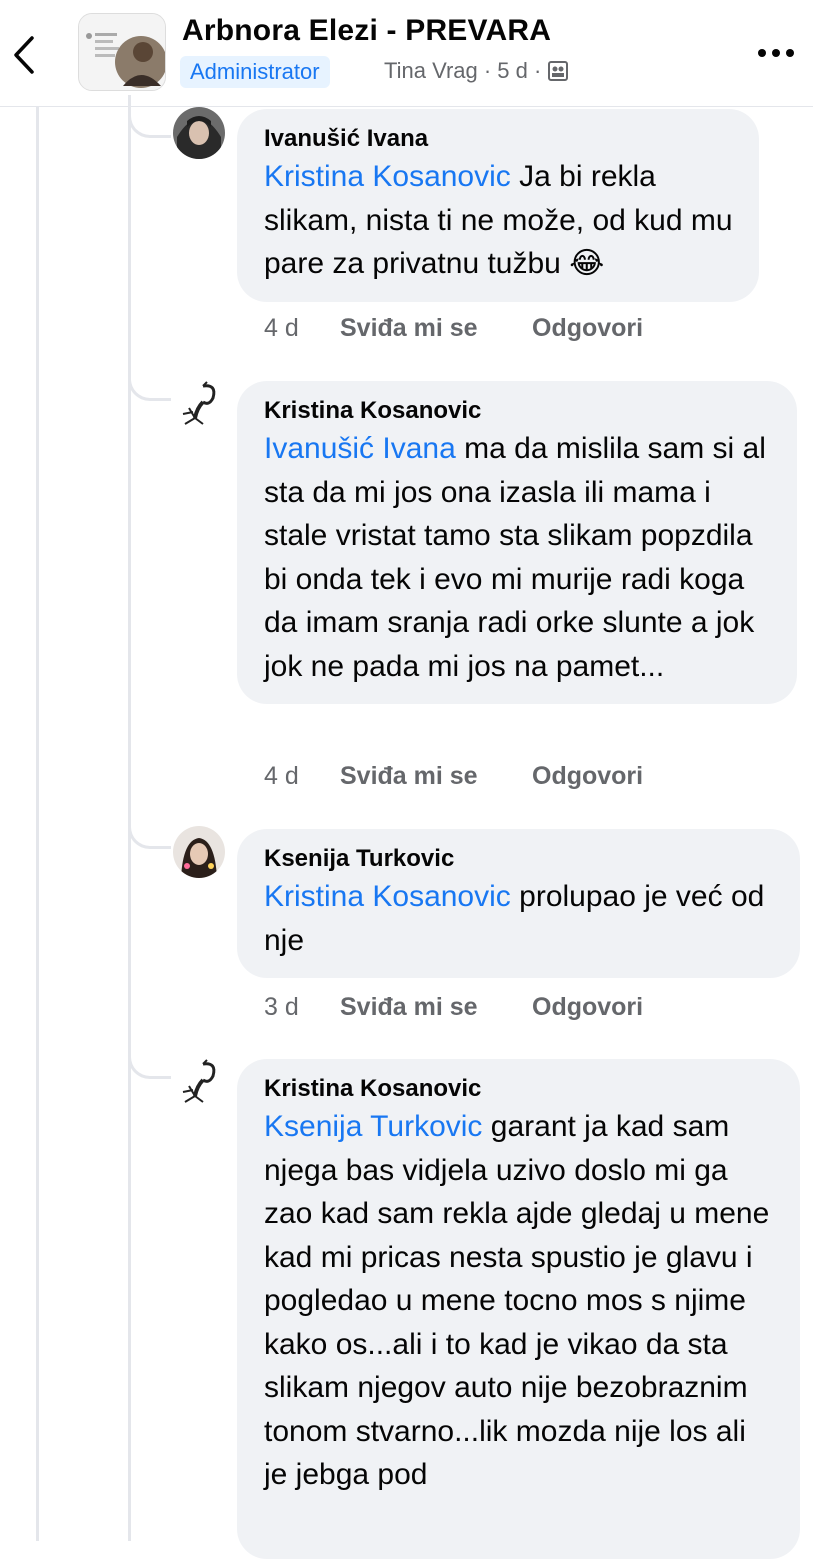 This screenshot has height=1559, width=813. What do you see at coordinates (462, 71) in the screenshot?
I see `post-author-time: Tina Vrag · 5 d ·` at bounding box center [462, 71].